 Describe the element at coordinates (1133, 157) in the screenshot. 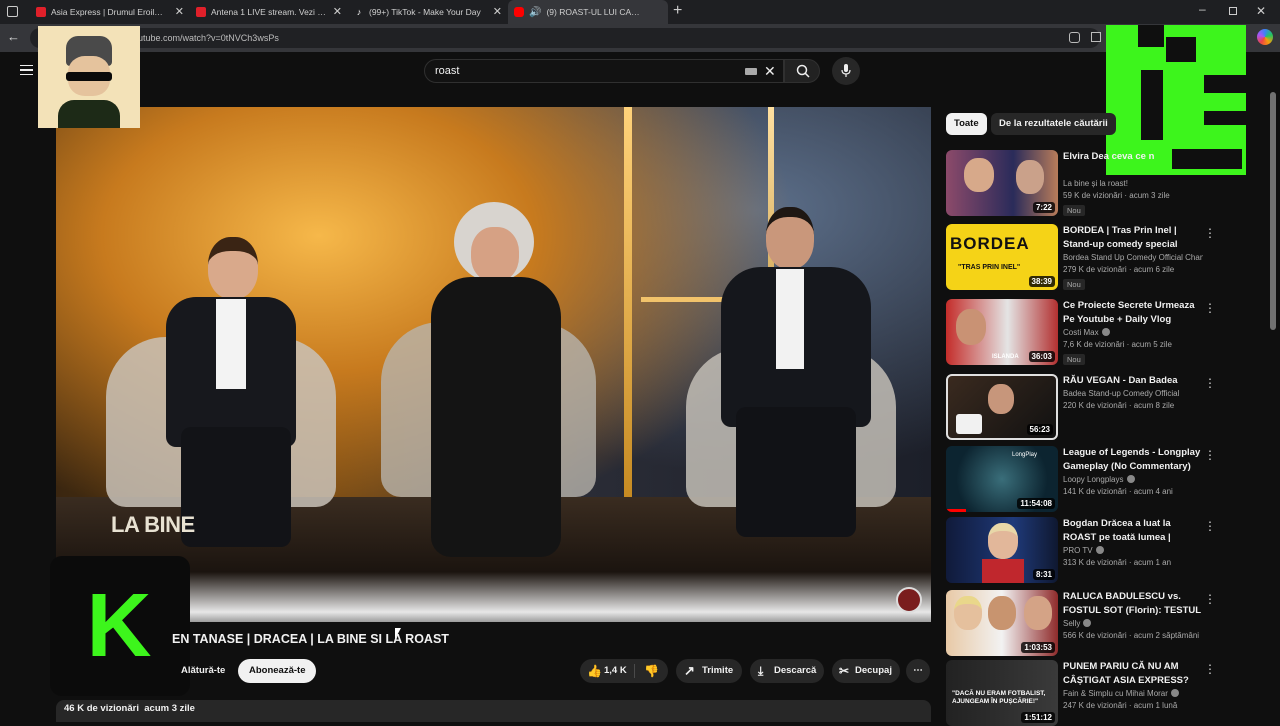

I see `video-title: Elvira Dea ceva ce n` at that location.